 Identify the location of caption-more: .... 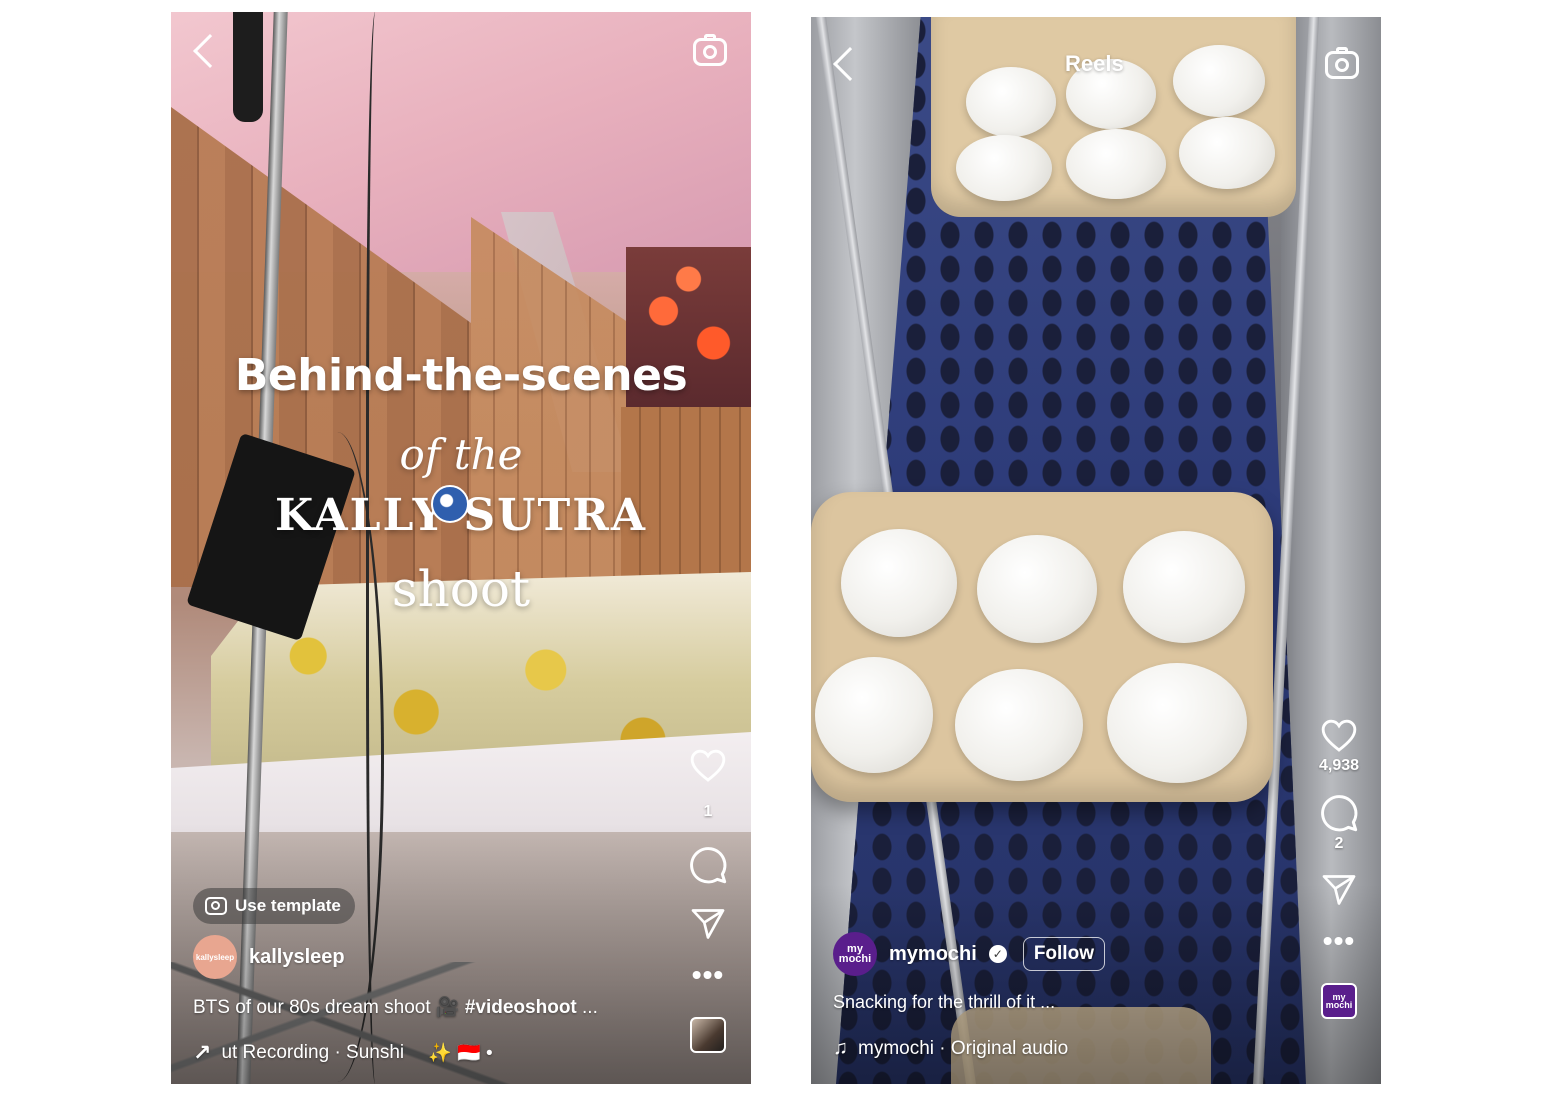
(587, 1007).